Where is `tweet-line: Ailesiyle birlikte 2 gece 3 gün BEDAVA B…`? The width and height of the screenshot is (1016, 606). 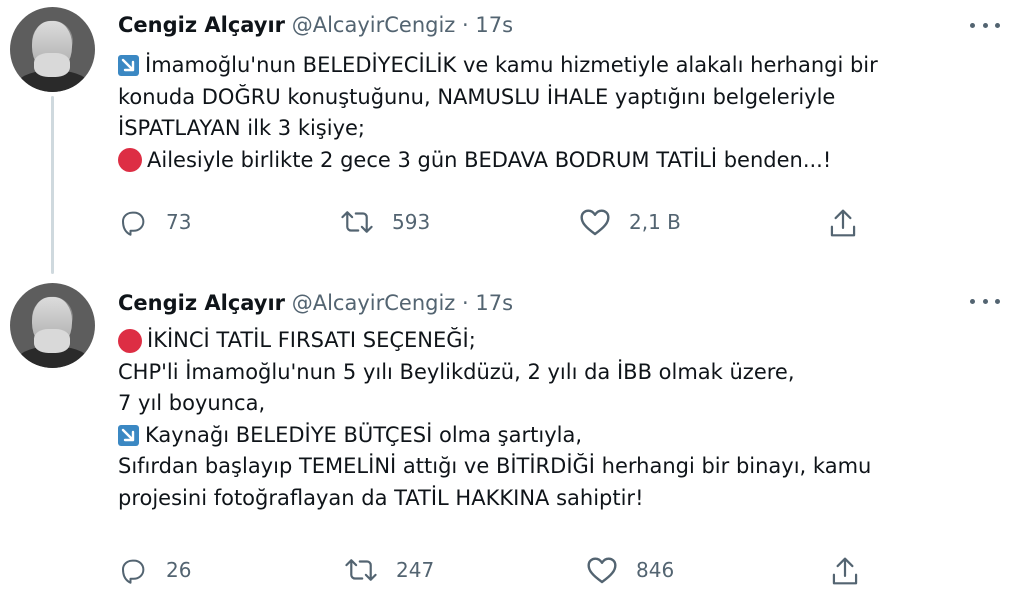
tweet-line: Ailesiyle birlikte 2 gece 3 gün BEDAVA B… is located at coordinates (558, 161).